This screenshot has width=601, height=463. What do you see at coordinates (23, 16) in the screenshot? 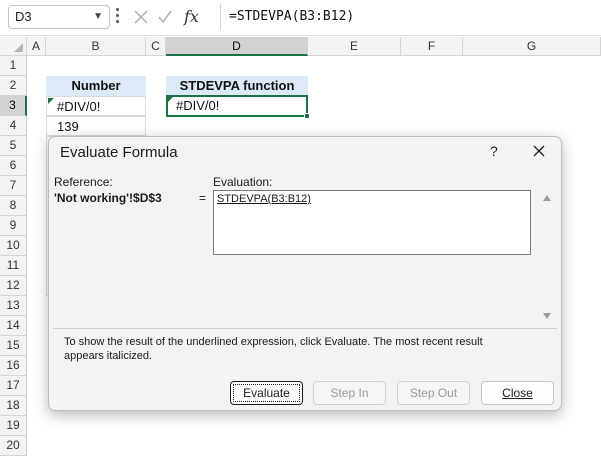
I see `name-box-value: D3` at bounding box center [23, 16].